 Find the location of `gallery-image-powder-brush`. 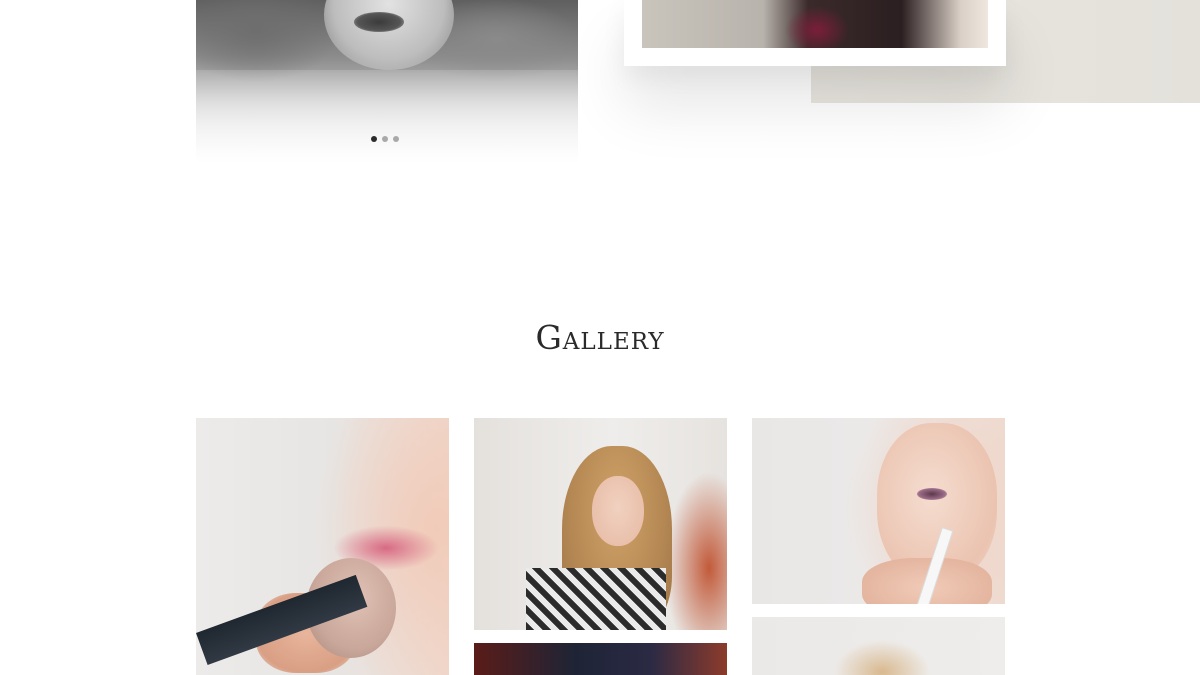

gallery-image-powder-brush is located at coordinates (322, 546).